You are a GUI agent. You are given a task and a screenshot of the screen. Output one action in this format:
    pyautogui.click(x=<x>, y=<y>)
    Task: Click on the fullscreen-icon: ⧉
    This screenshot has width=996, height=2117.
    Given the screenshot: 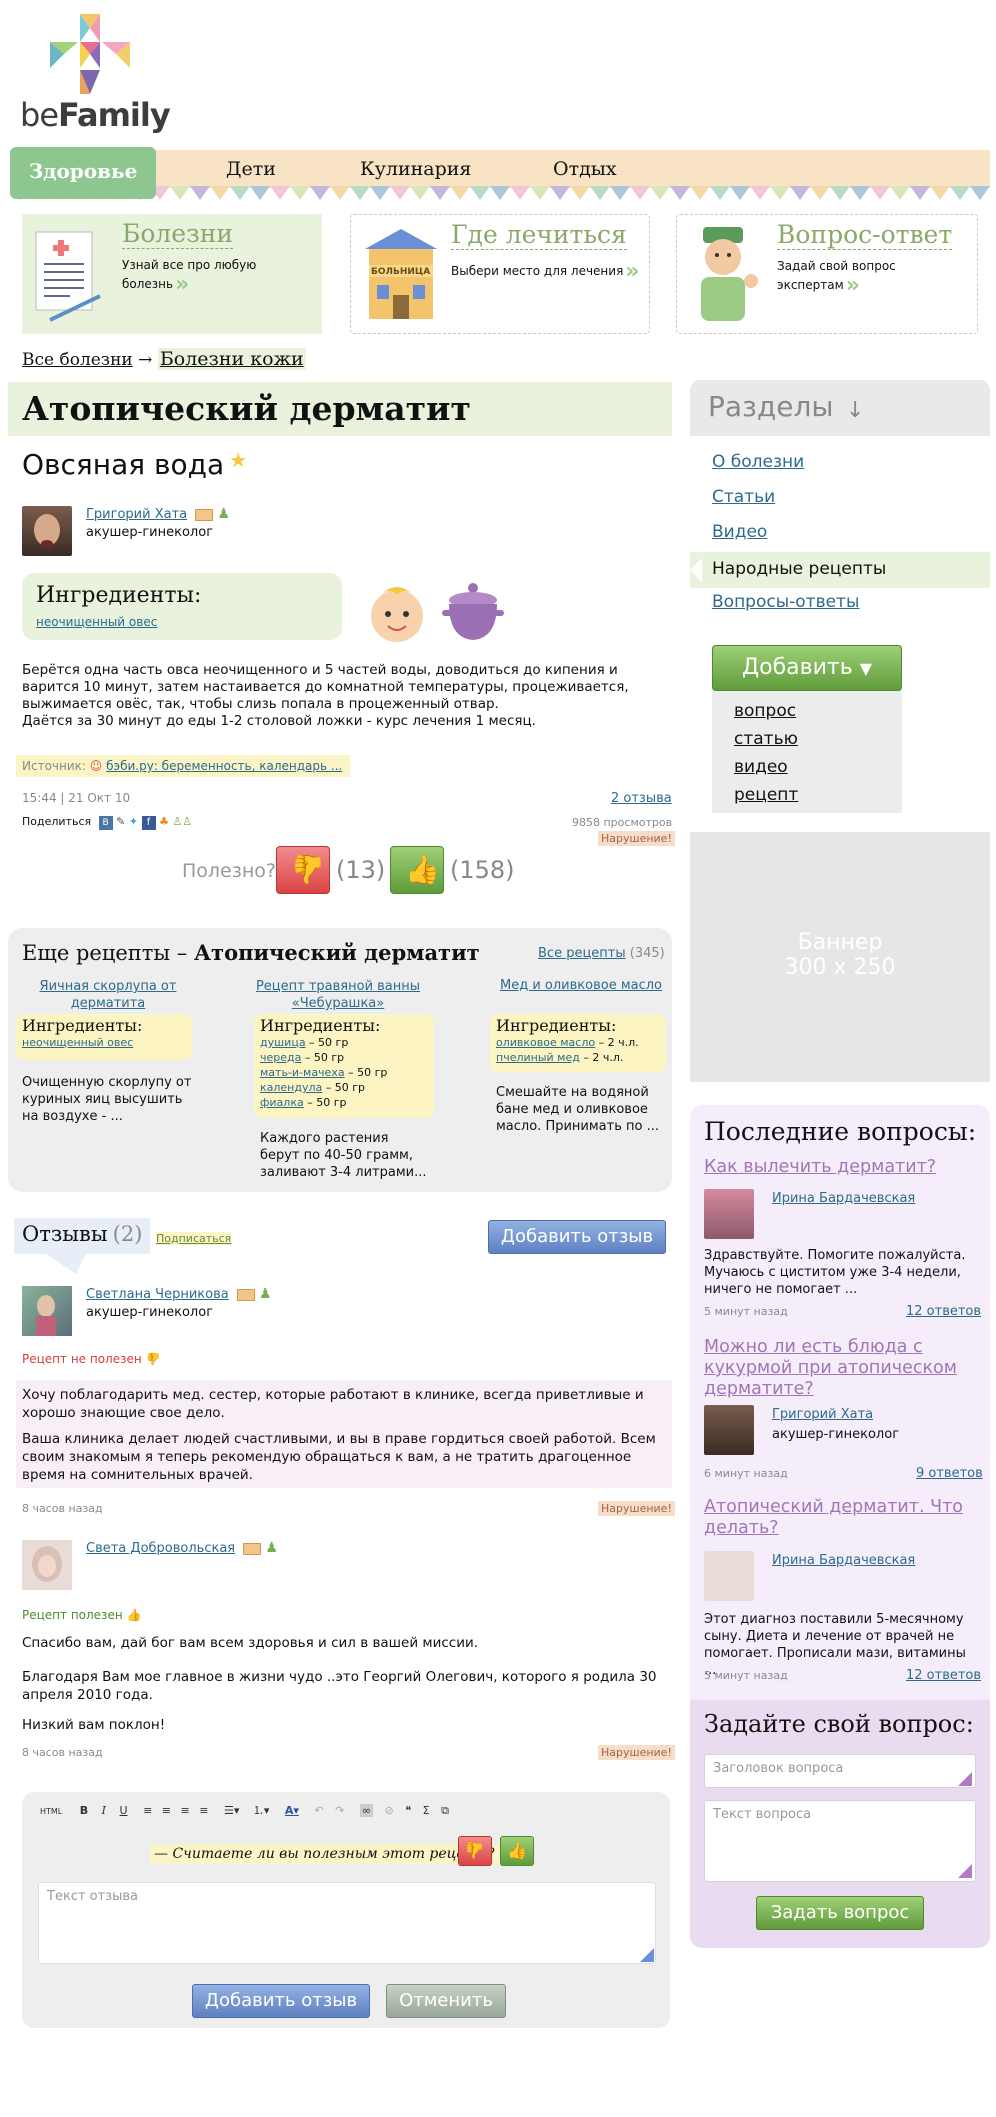 What is the action you would take?
    pyautogui.click(x=445, y=1810)
    